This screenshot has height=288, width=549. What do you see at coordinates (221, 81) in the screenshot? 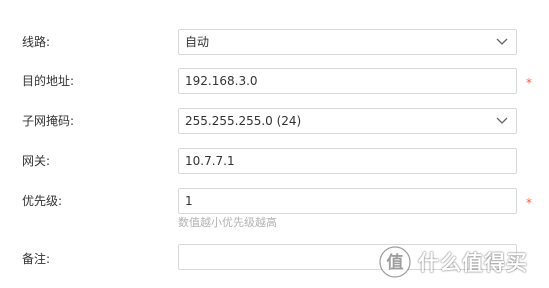
I see `destination-input-value: 192.168.3.0` at bounding box center [221, 81].